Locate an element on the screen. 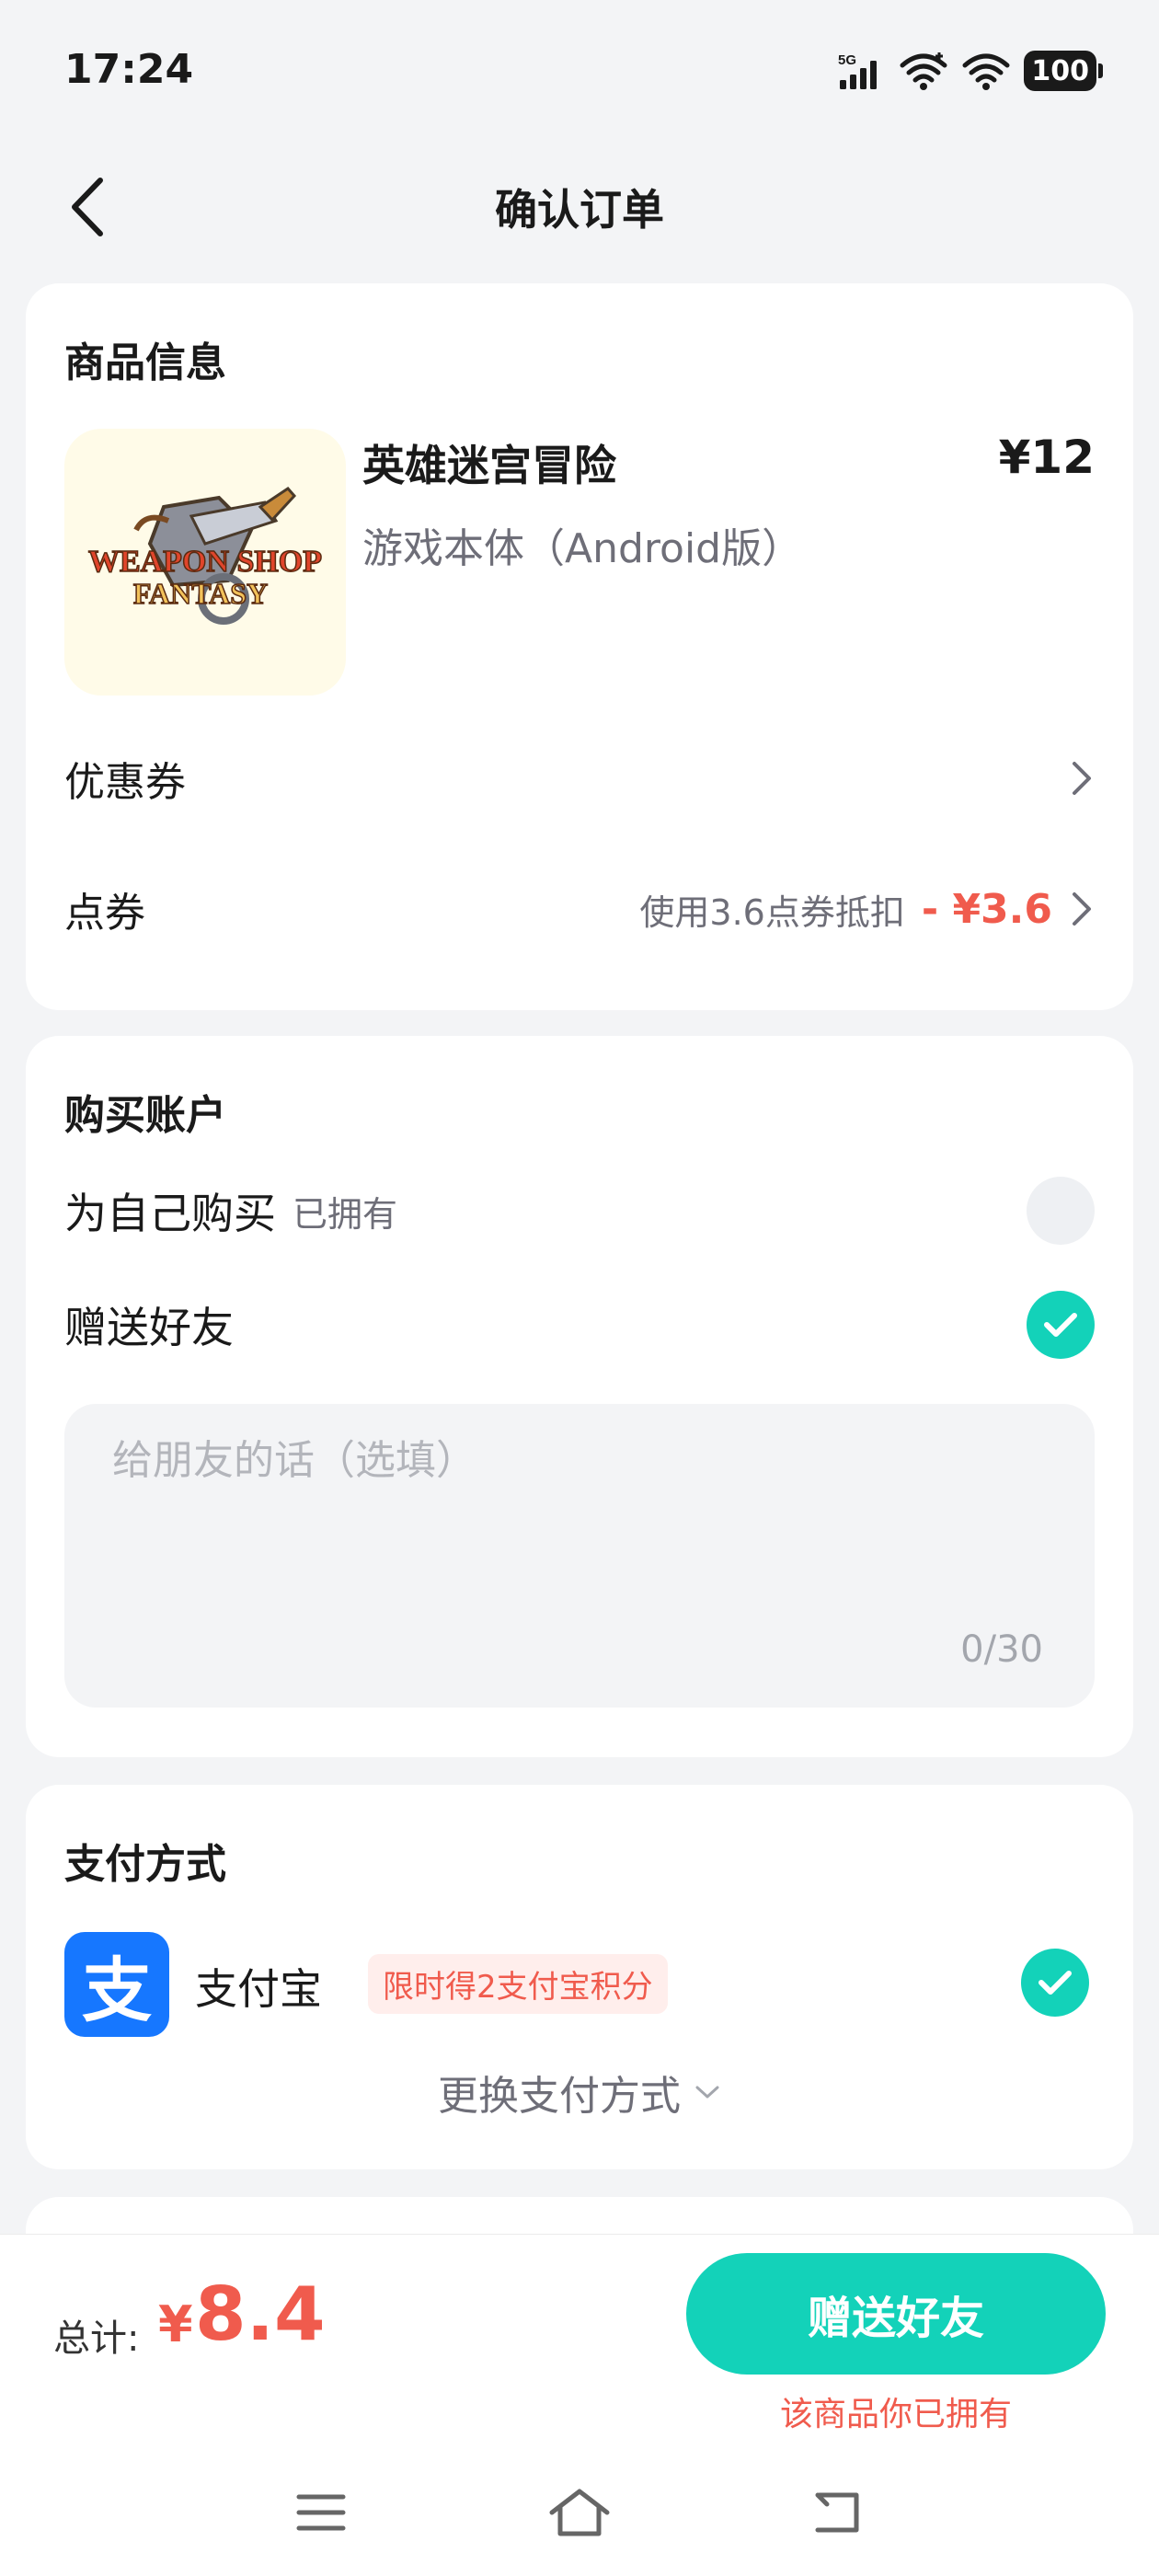 This screenshot has height=2576, width=1159. buy-for-self-radio is located at coordinates (1061, 1211).